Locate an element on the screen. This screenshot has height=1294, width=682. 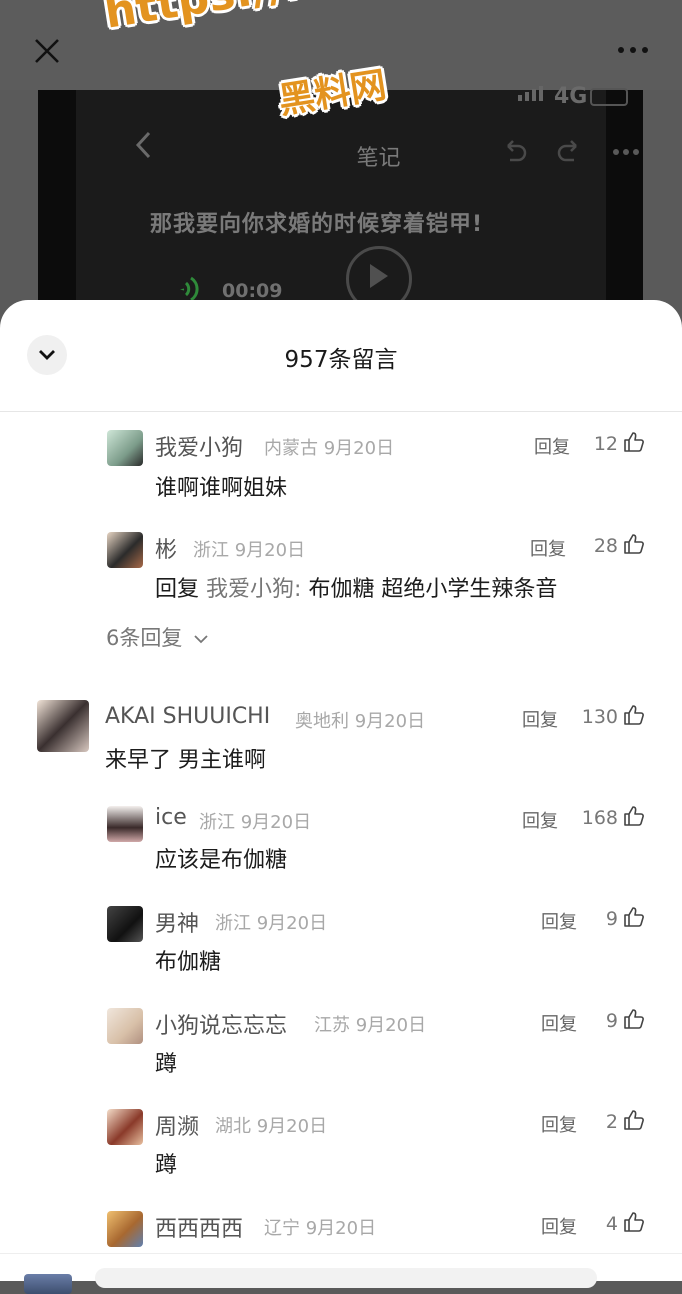
play-icon is located at coordinates (379, 276).